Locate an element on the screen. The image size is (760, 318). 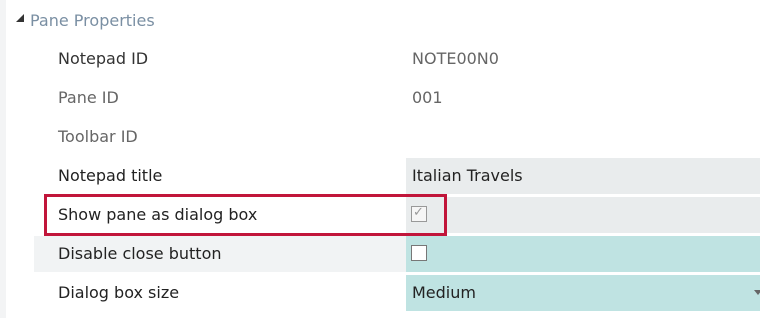
notepad-title-label: Notepad title is located at coordinates (110, 175).